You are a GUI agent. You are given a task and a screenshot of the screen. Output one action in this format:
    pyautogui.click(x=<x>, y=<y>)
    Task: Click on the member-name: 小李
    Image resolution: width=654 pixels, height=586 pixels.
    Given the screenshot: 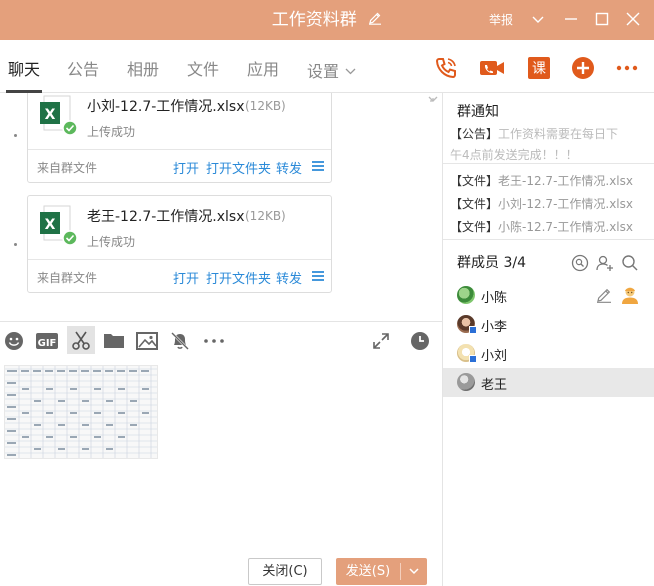 What is the action you would take?
    pyautogui.click(x=494, y=327)
    